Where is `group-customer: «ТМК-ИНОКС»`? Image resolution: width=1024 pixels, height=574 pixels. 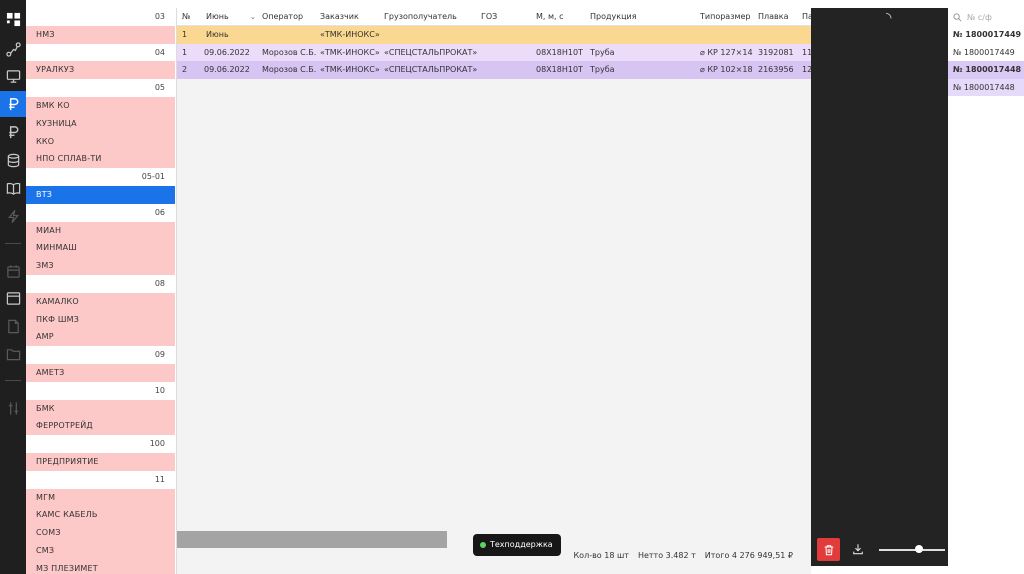 group-customer: «ТМК-ИНОКС» is located at coordinates (350, 34).